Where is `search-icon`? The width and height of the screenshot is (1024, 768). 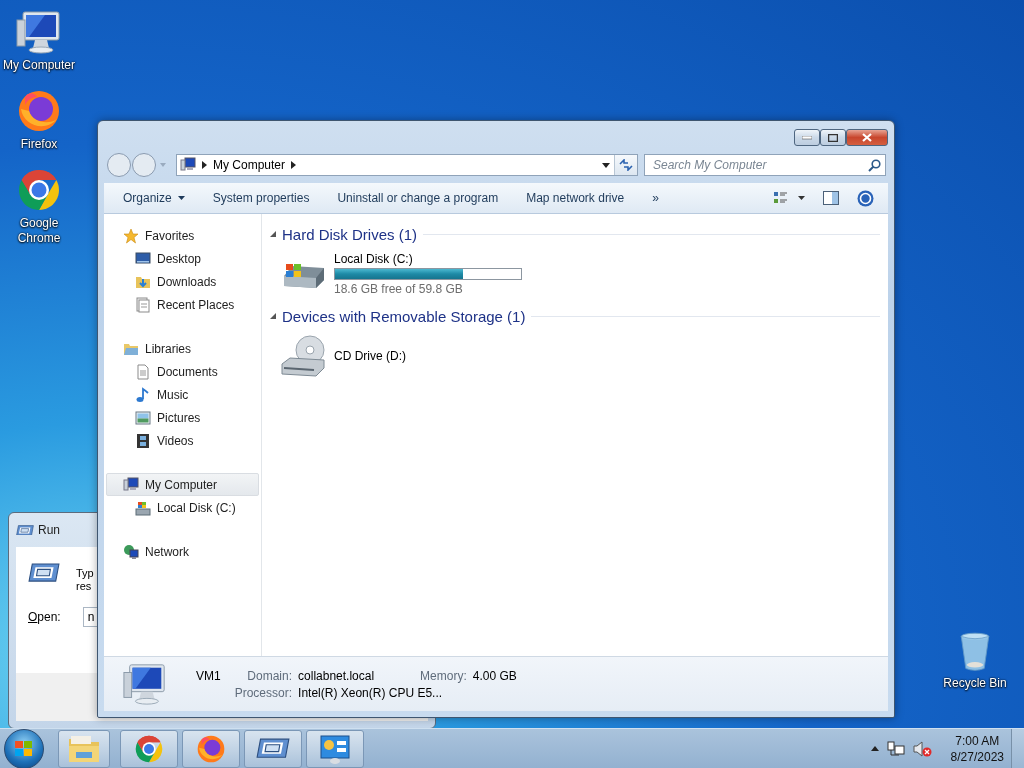
search-icon is located at coordinates (874, 165).